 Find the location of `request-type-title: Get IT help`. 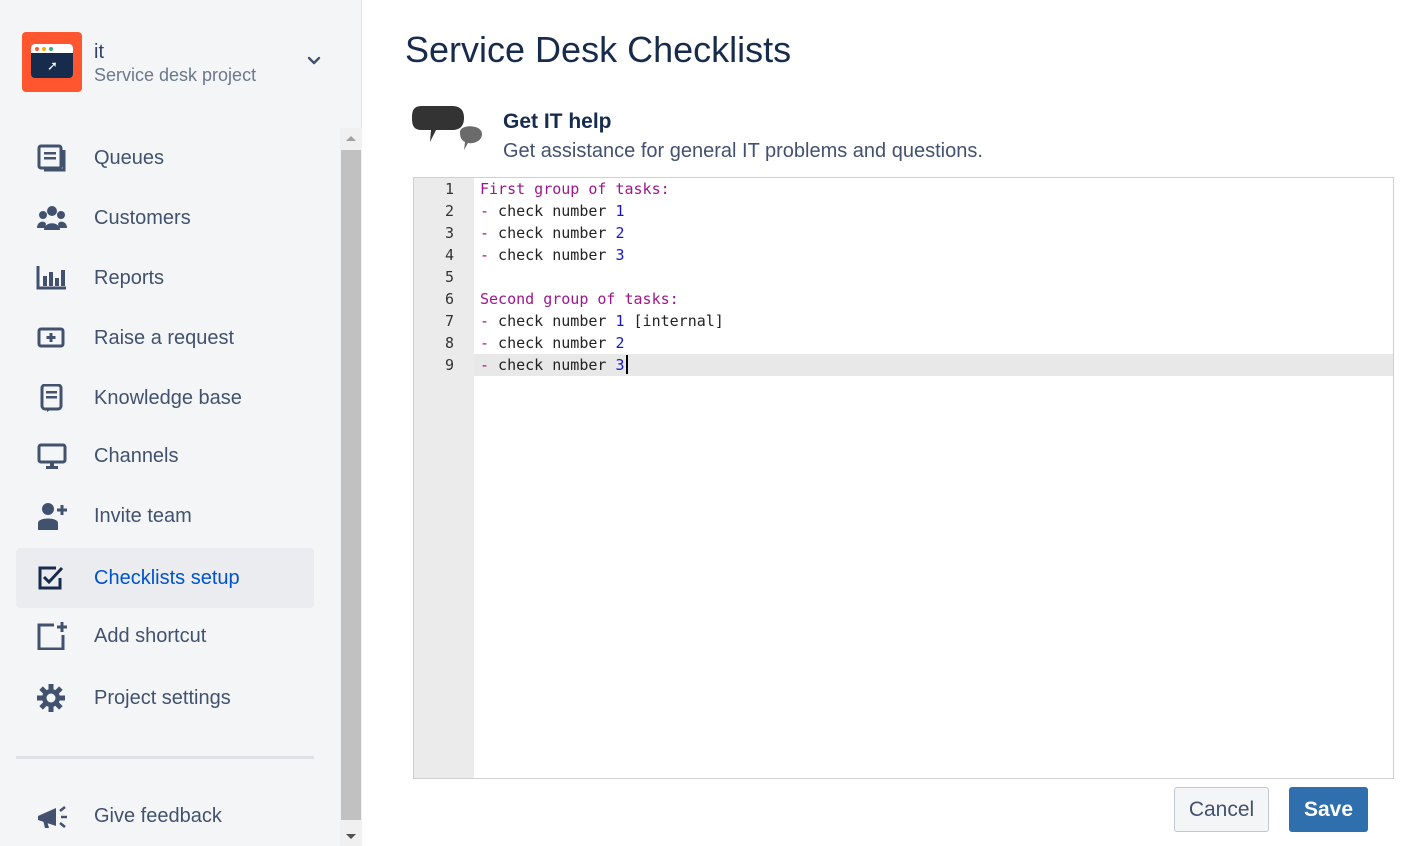

request-type-title: Get IT help is located at coordinates (557, 121).